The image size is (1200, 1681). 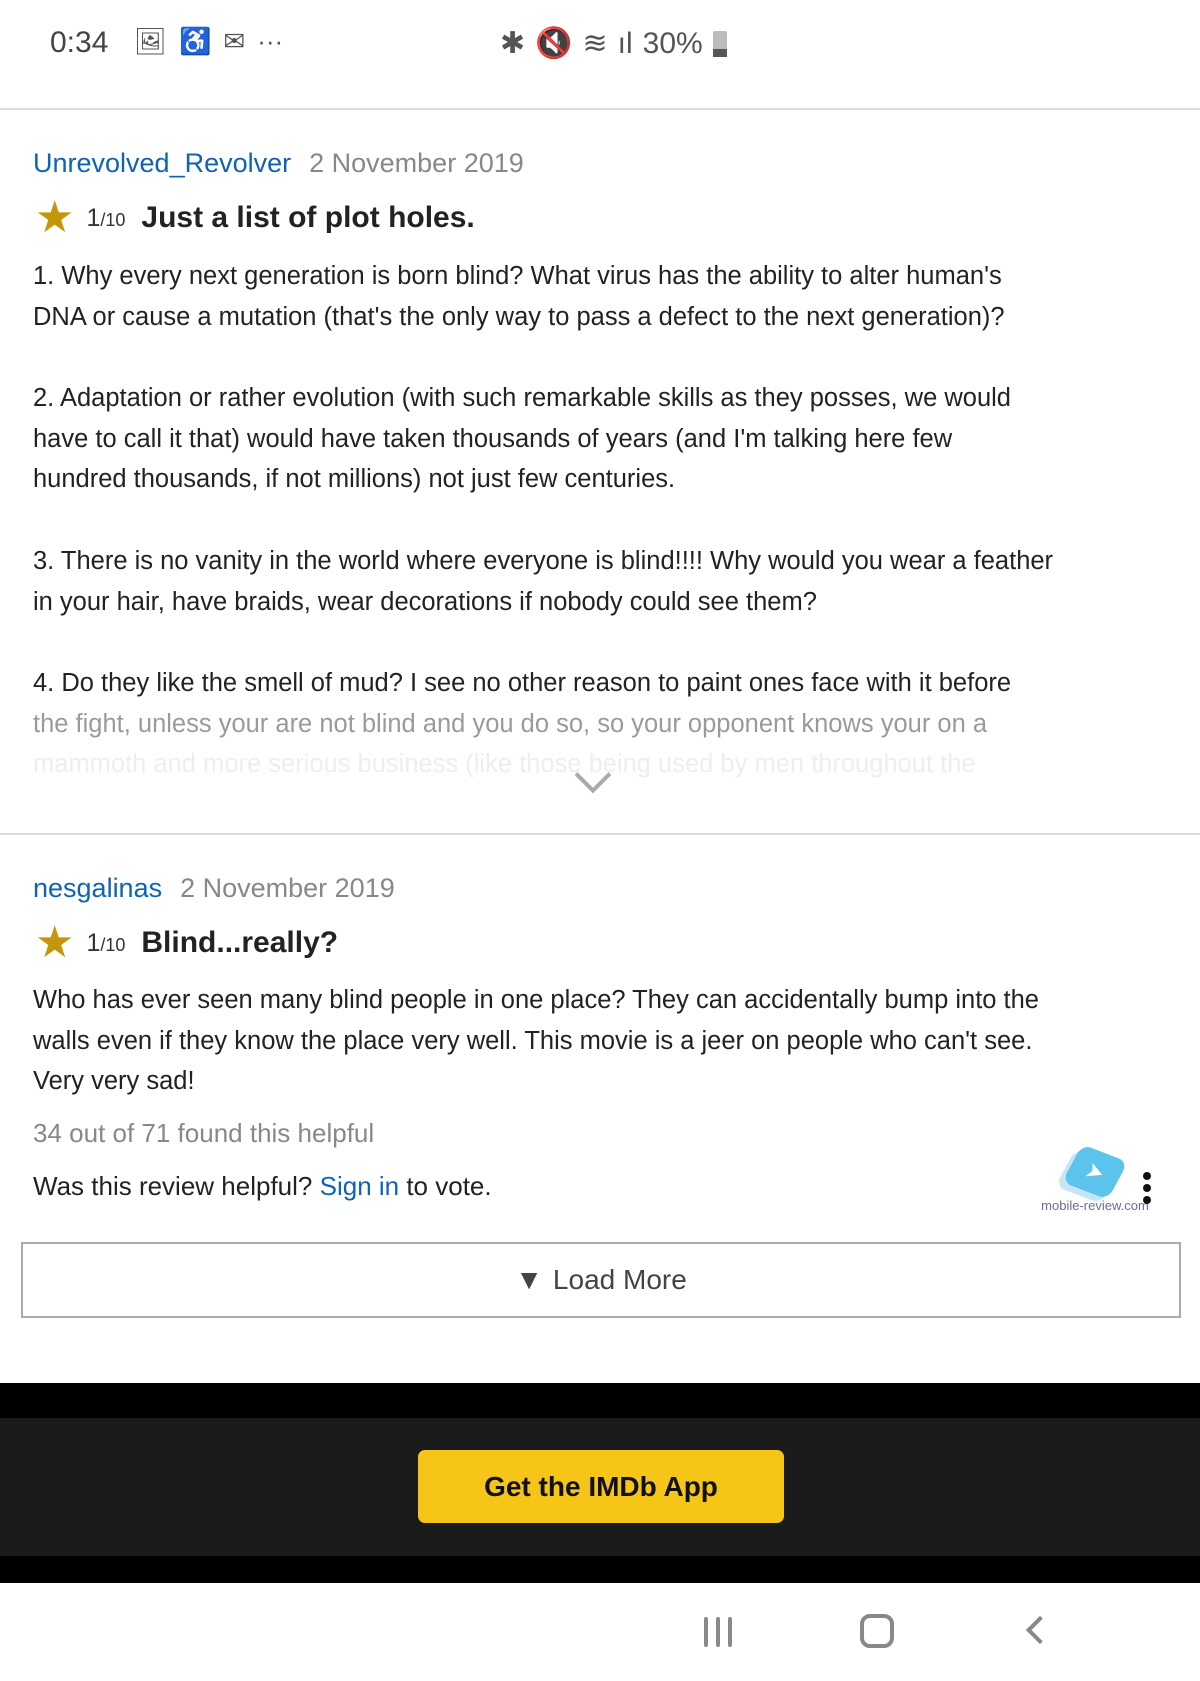 I want to click on gmail-icon: ✉, so click(x=234, y=41).